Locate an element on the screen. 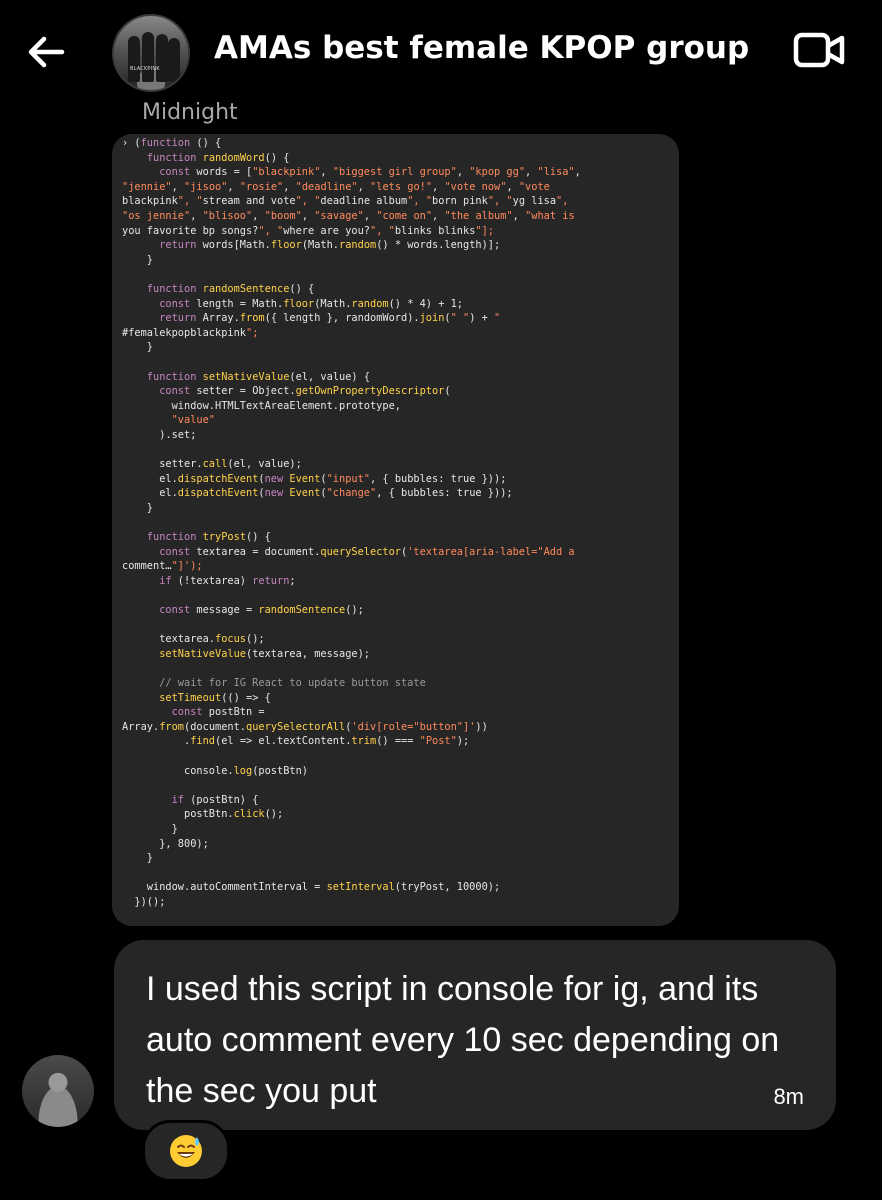  code-line: ).set; is located at coordinates (159, 434).